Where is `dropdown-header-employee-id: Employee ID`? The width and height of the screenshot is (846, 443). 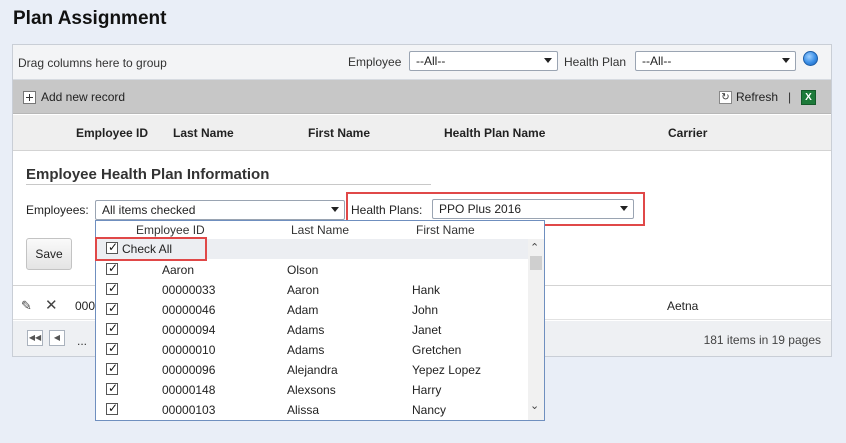
dropdown-header-employee-id: Employee ID is located at coordinates (170, 230).